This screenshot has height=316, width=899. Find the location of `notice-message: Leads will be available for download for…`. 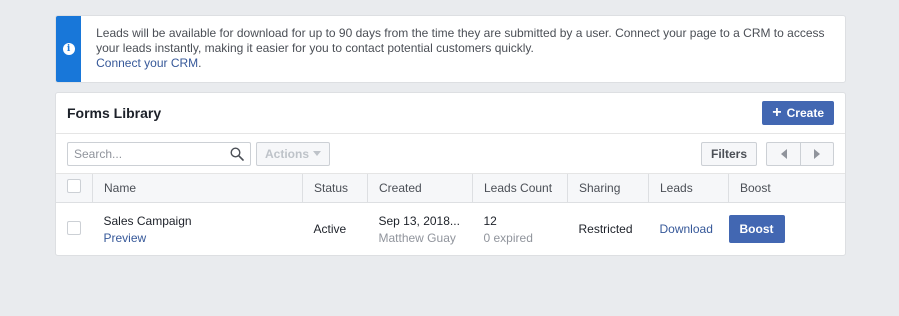

notice-message: Leads will be available for download for… is located at coordinates (460, 40).